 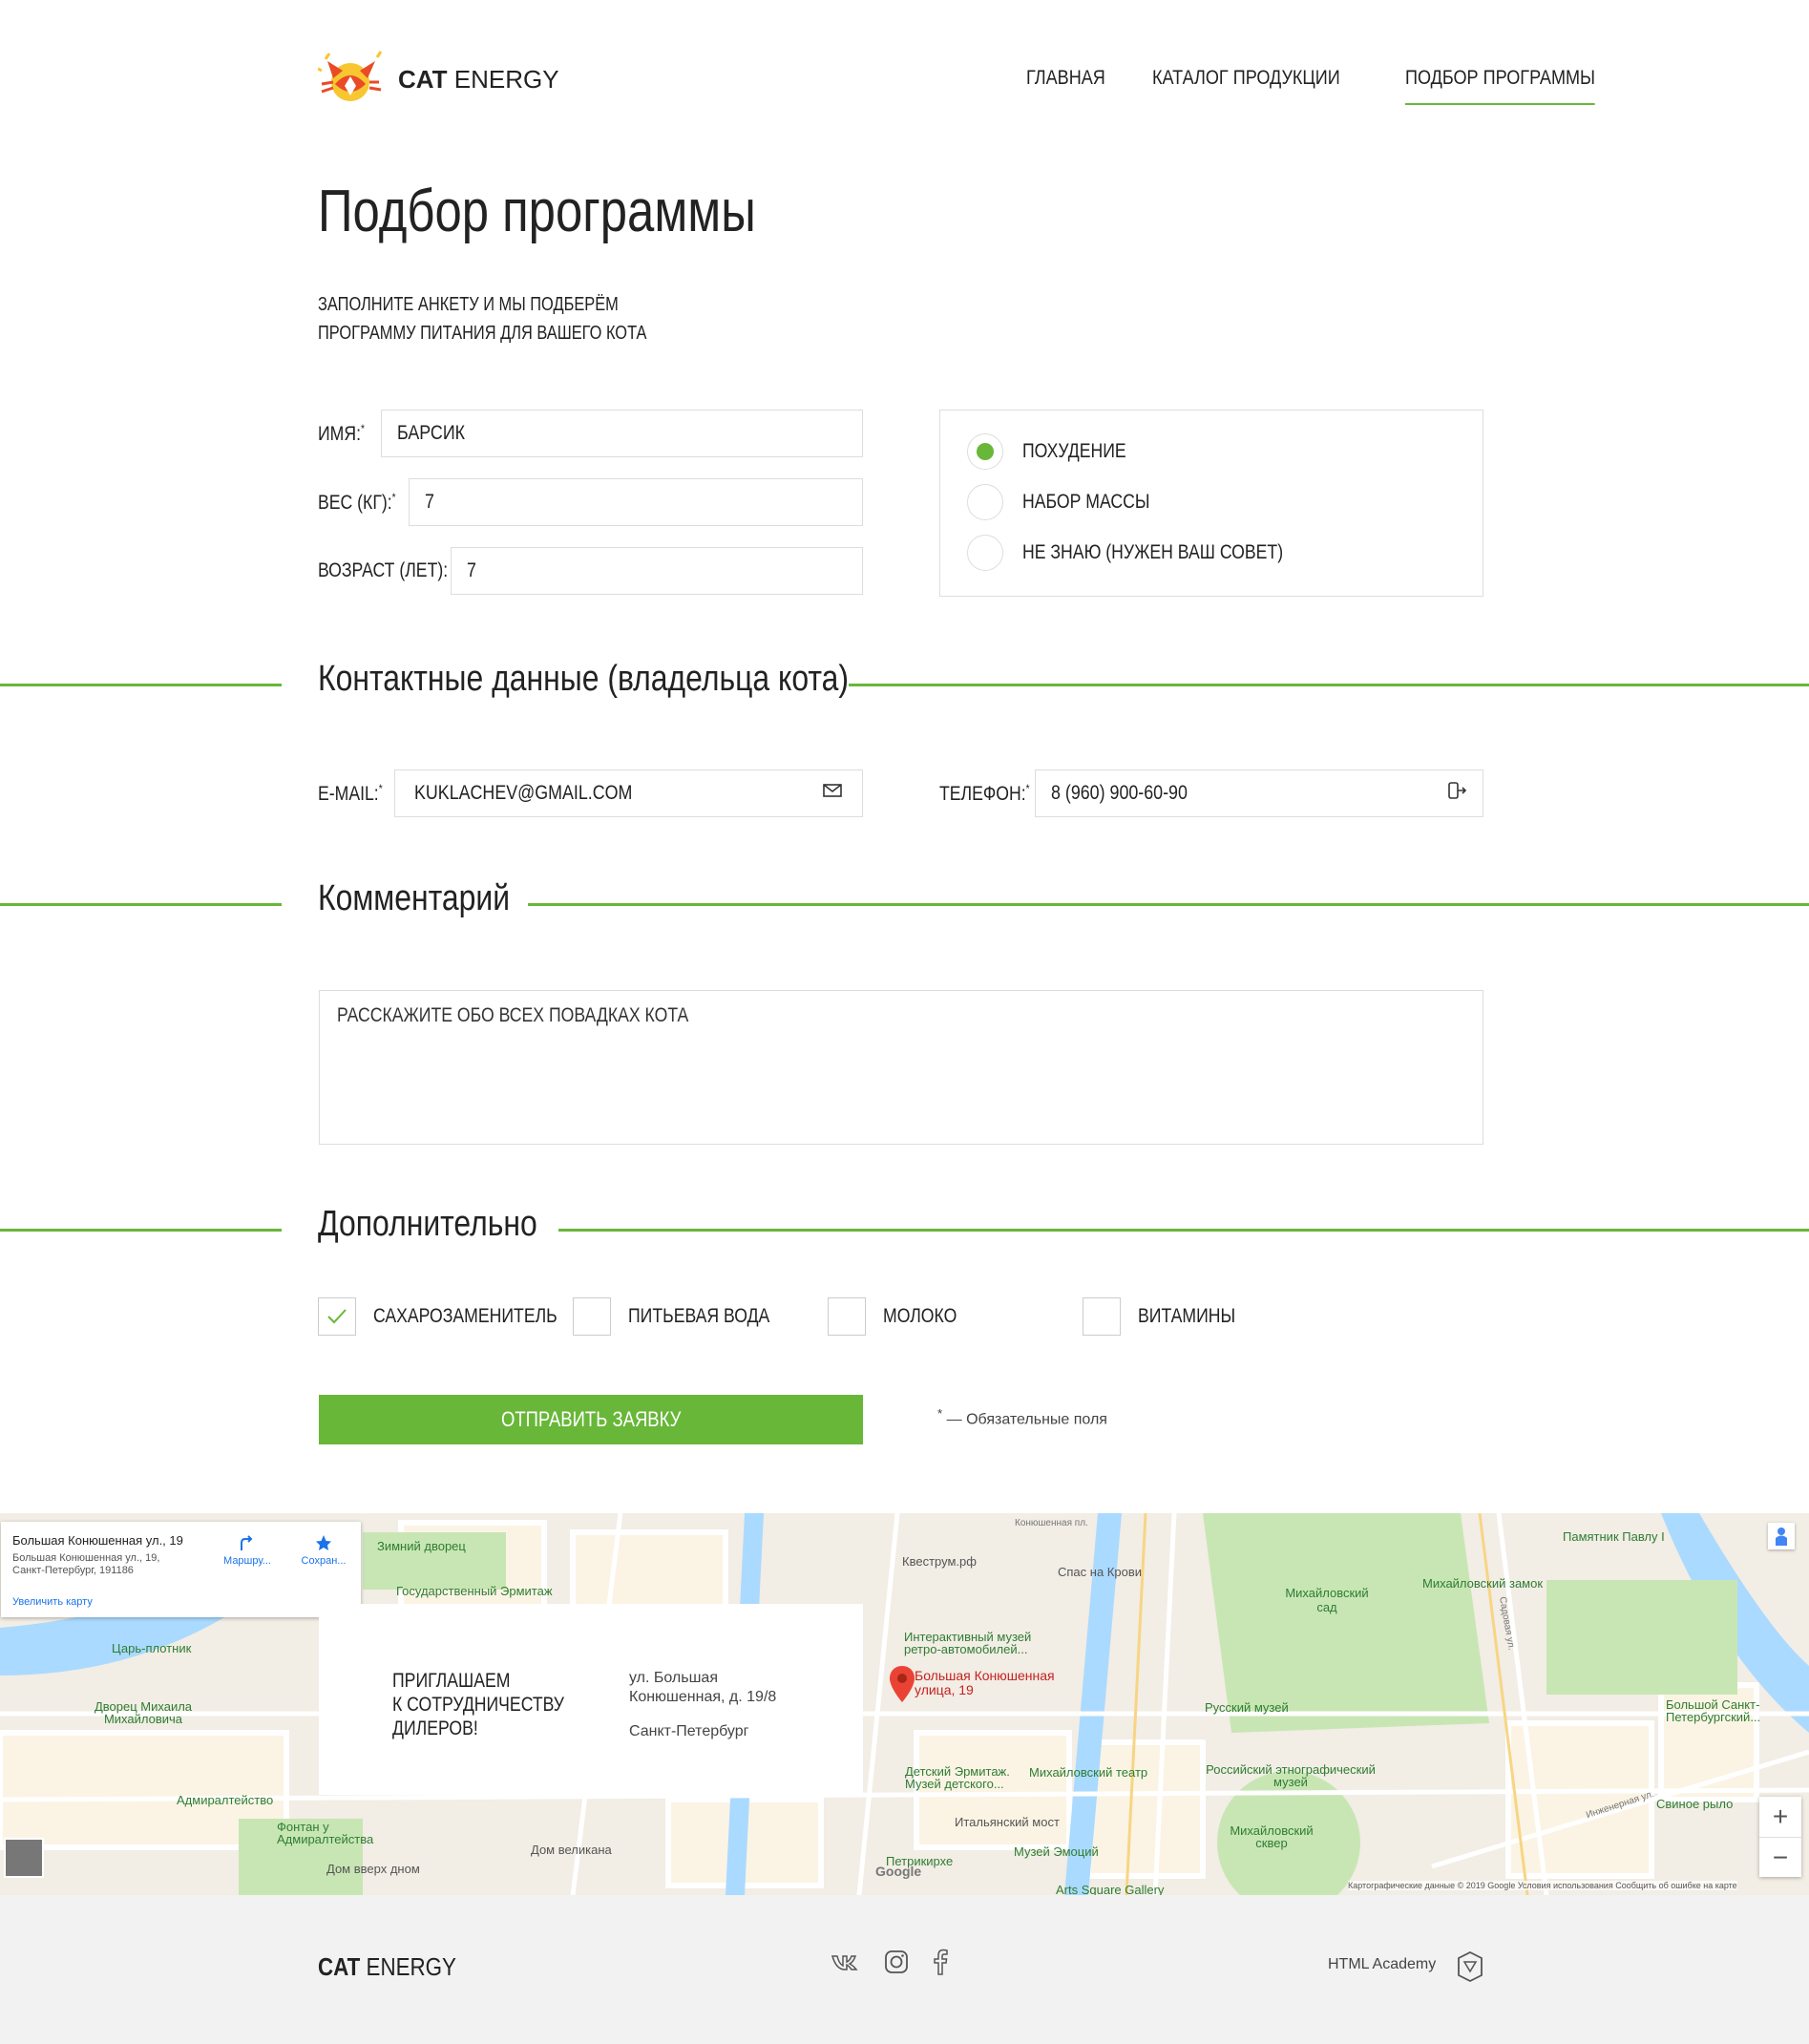 I want to click on mail-icon, so click(x=832, y=793).